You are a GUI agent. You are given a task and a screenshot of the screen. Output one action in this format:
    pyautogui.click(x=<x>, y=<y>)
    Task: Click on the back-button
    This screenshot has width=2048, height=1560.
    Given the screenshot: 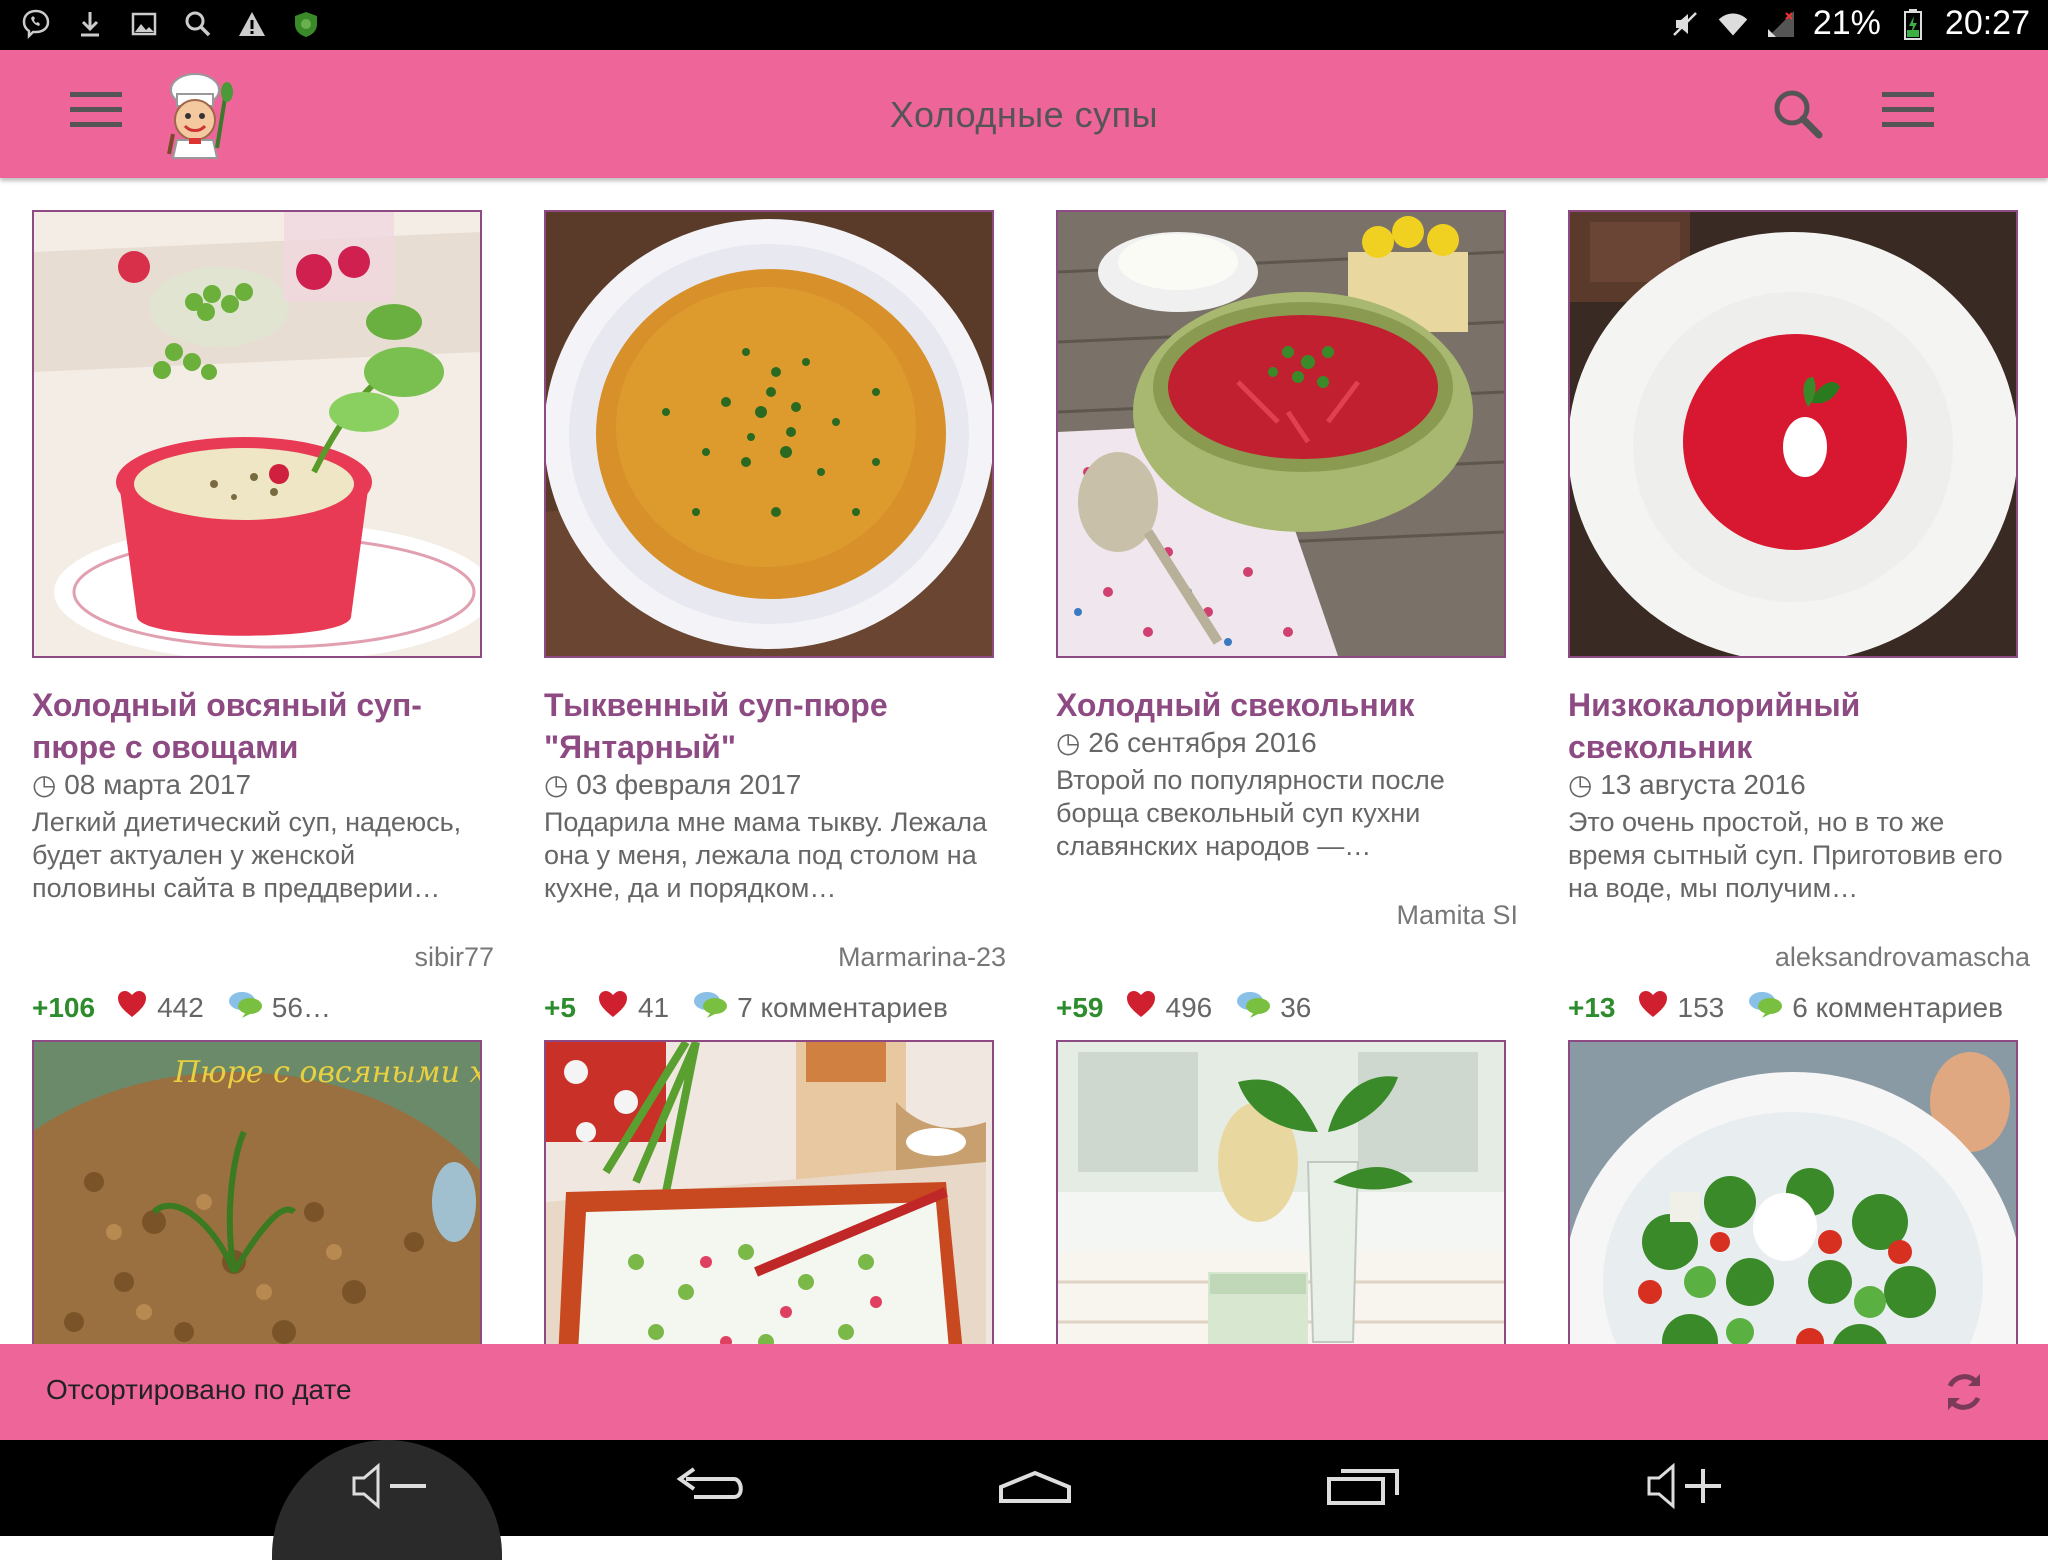 What is the action you would take?
    pyautogui.click(x=710, y=1486)
    